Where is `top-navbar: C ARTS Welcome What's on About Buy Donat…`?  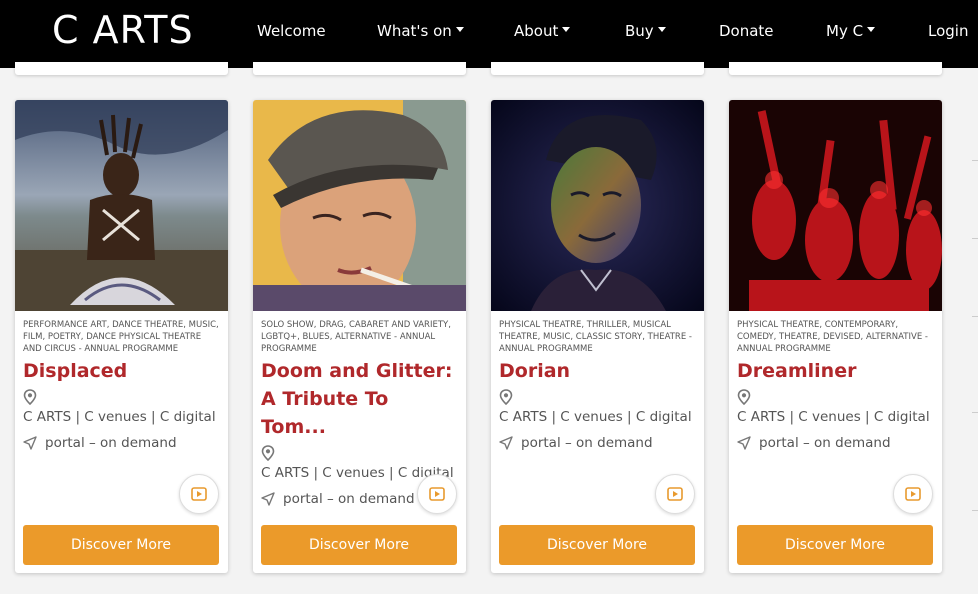 top-navbar: C ARTS Welcome What's on About Buy Donat… is located at coordinates (489, 34).